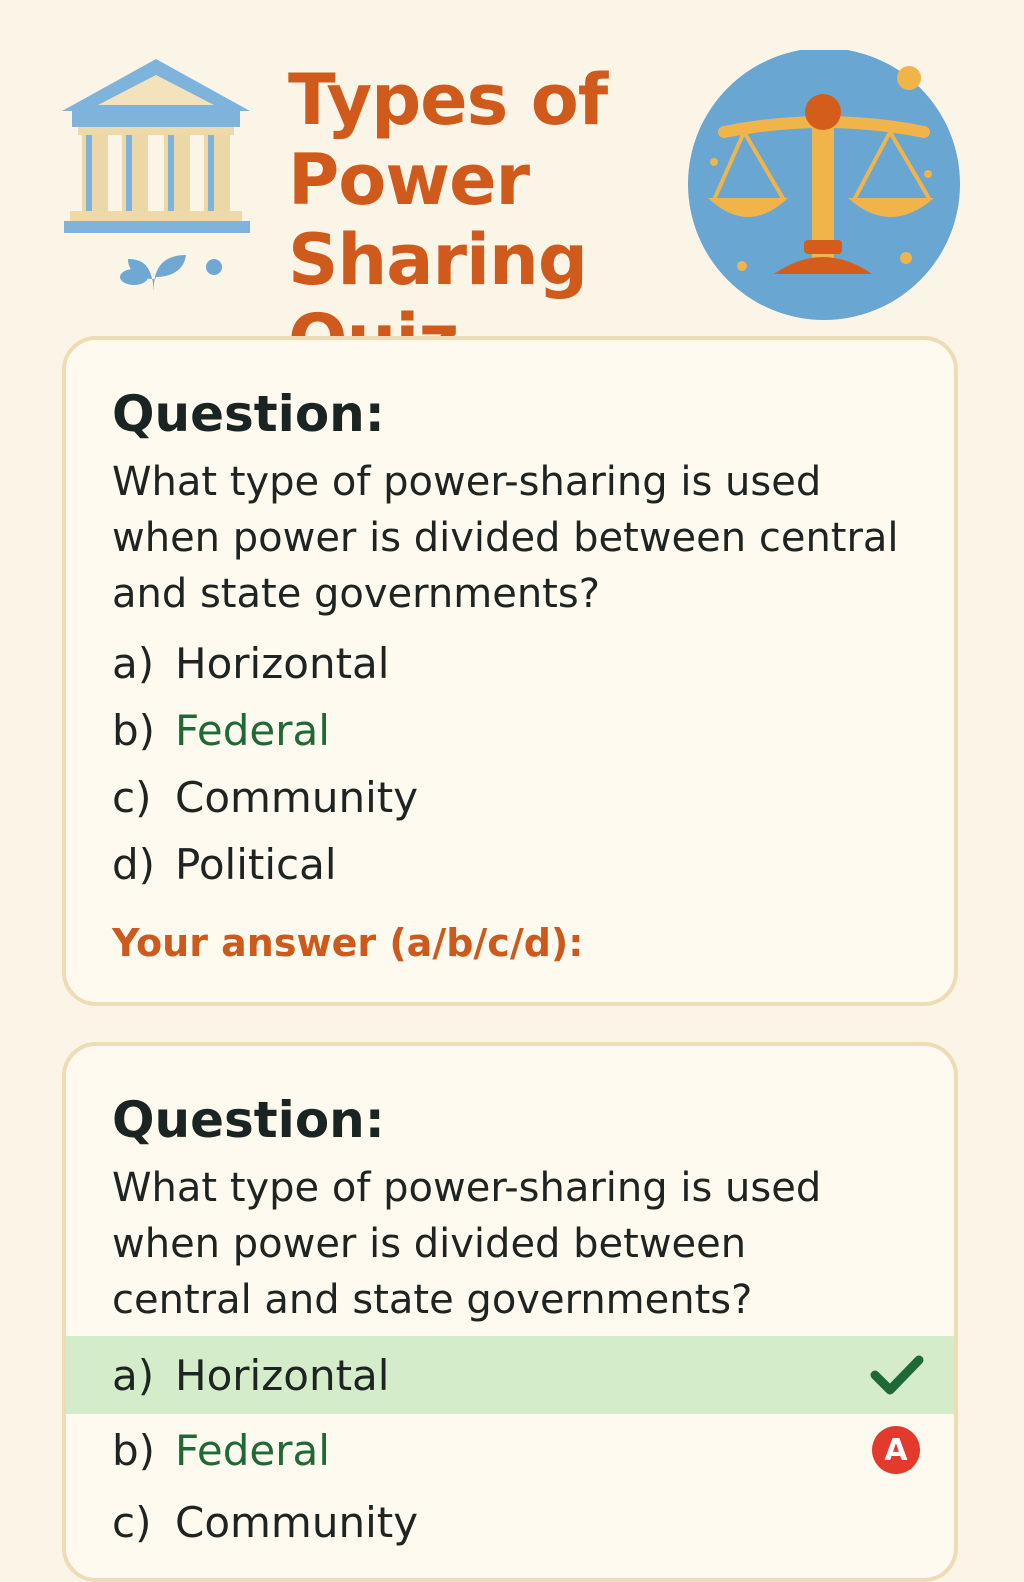  I want to click on checkmark-icon, so click(897, 1375).